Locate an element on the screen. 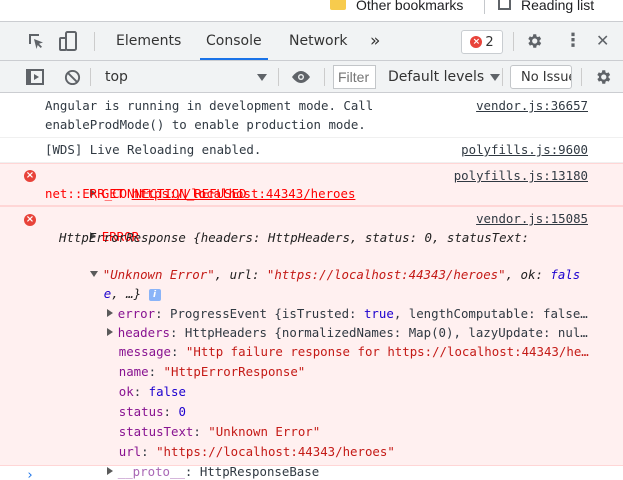  context-value: top is located at coordinates (116, 77).